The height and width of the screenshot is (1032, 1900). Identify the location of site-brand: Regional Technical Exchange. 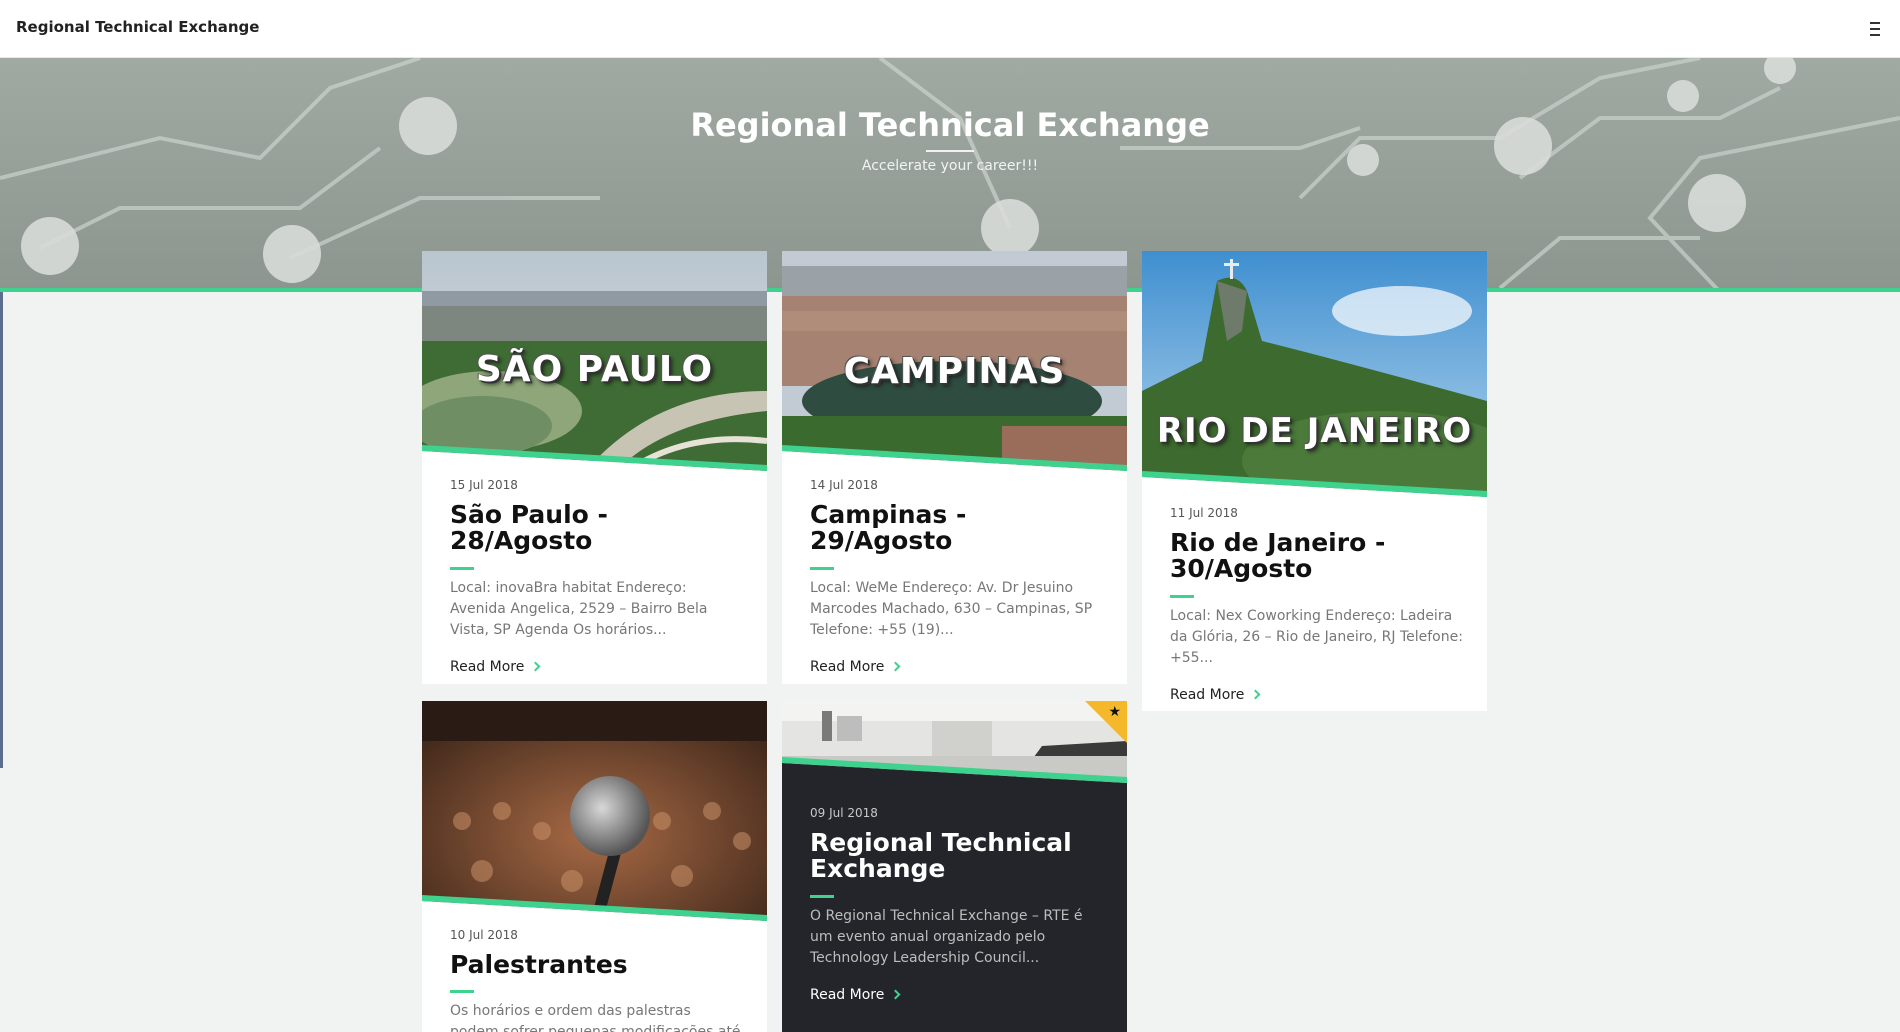
(137, 27).